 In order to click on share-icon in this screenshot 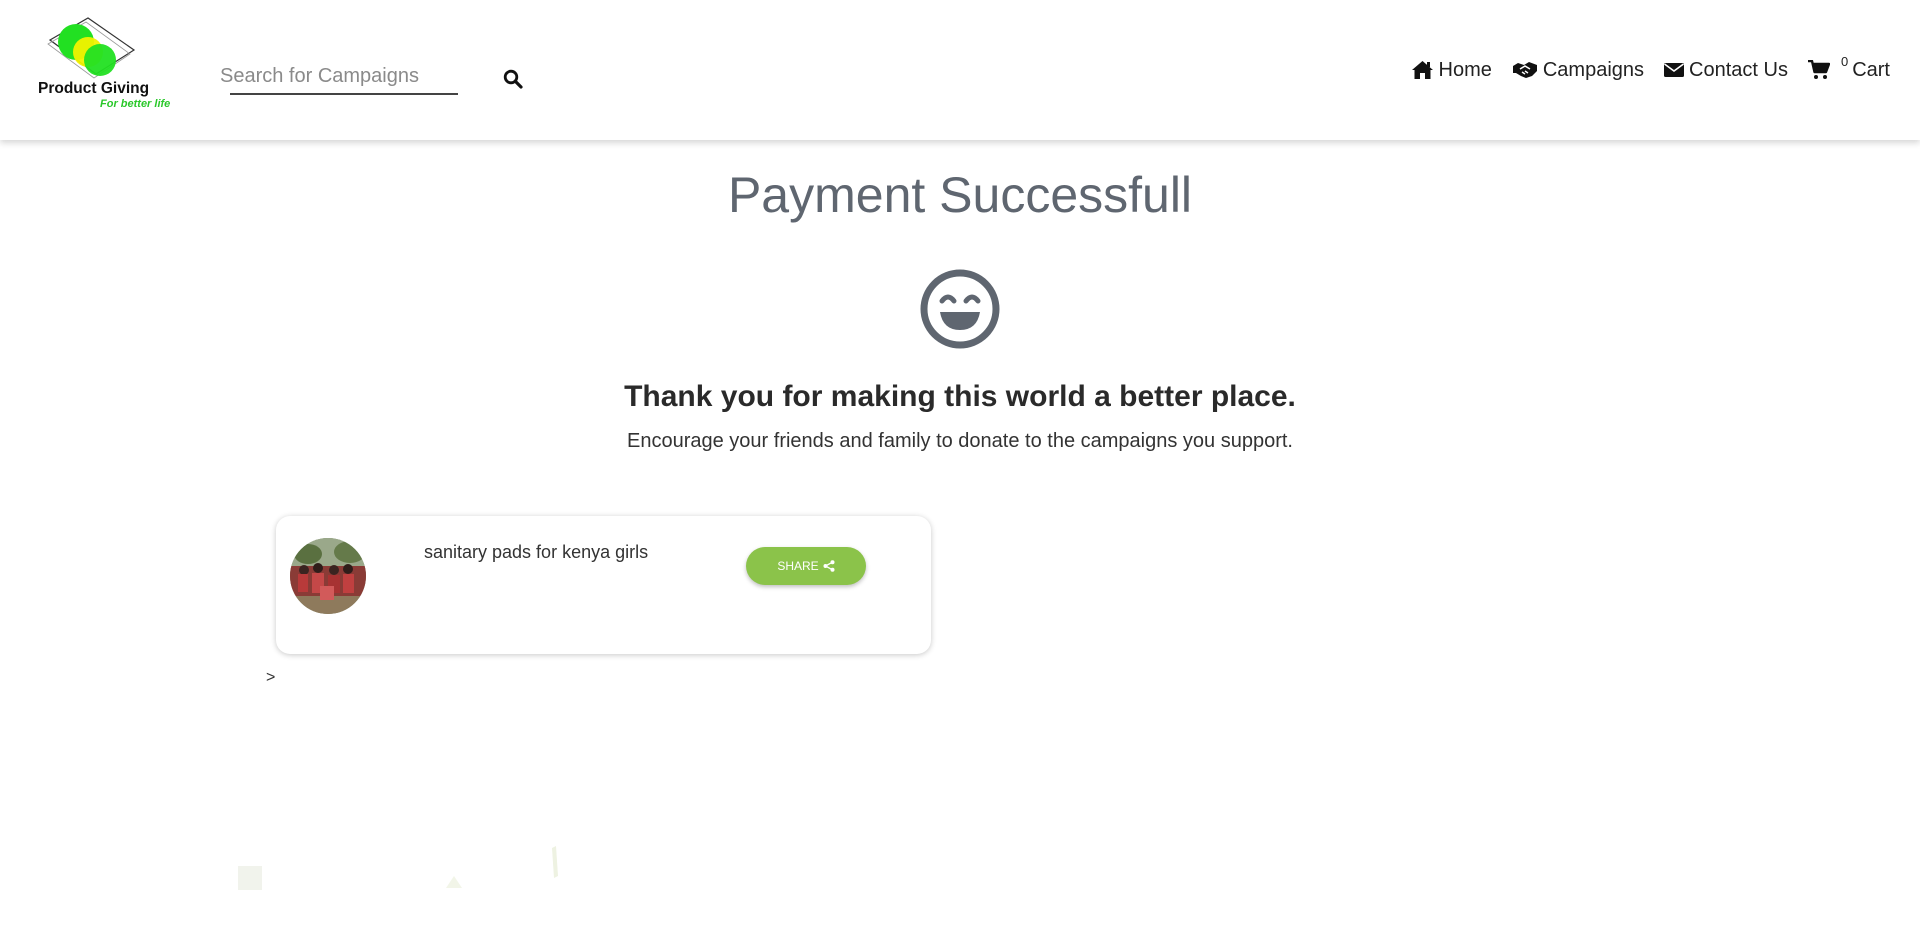, I will do `click(829, 566)`.